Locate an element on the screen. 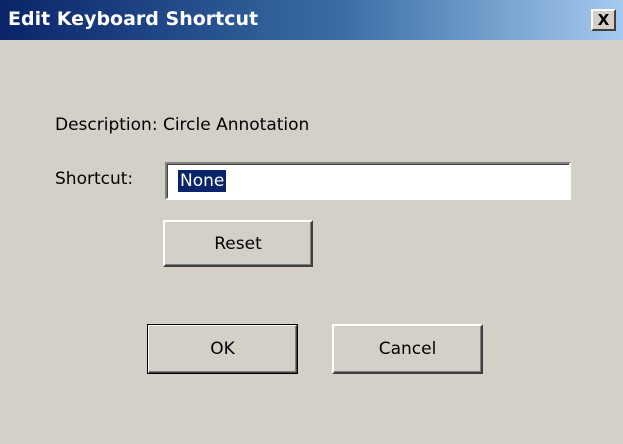  close-icon: X is located at coordinates (603, 19).